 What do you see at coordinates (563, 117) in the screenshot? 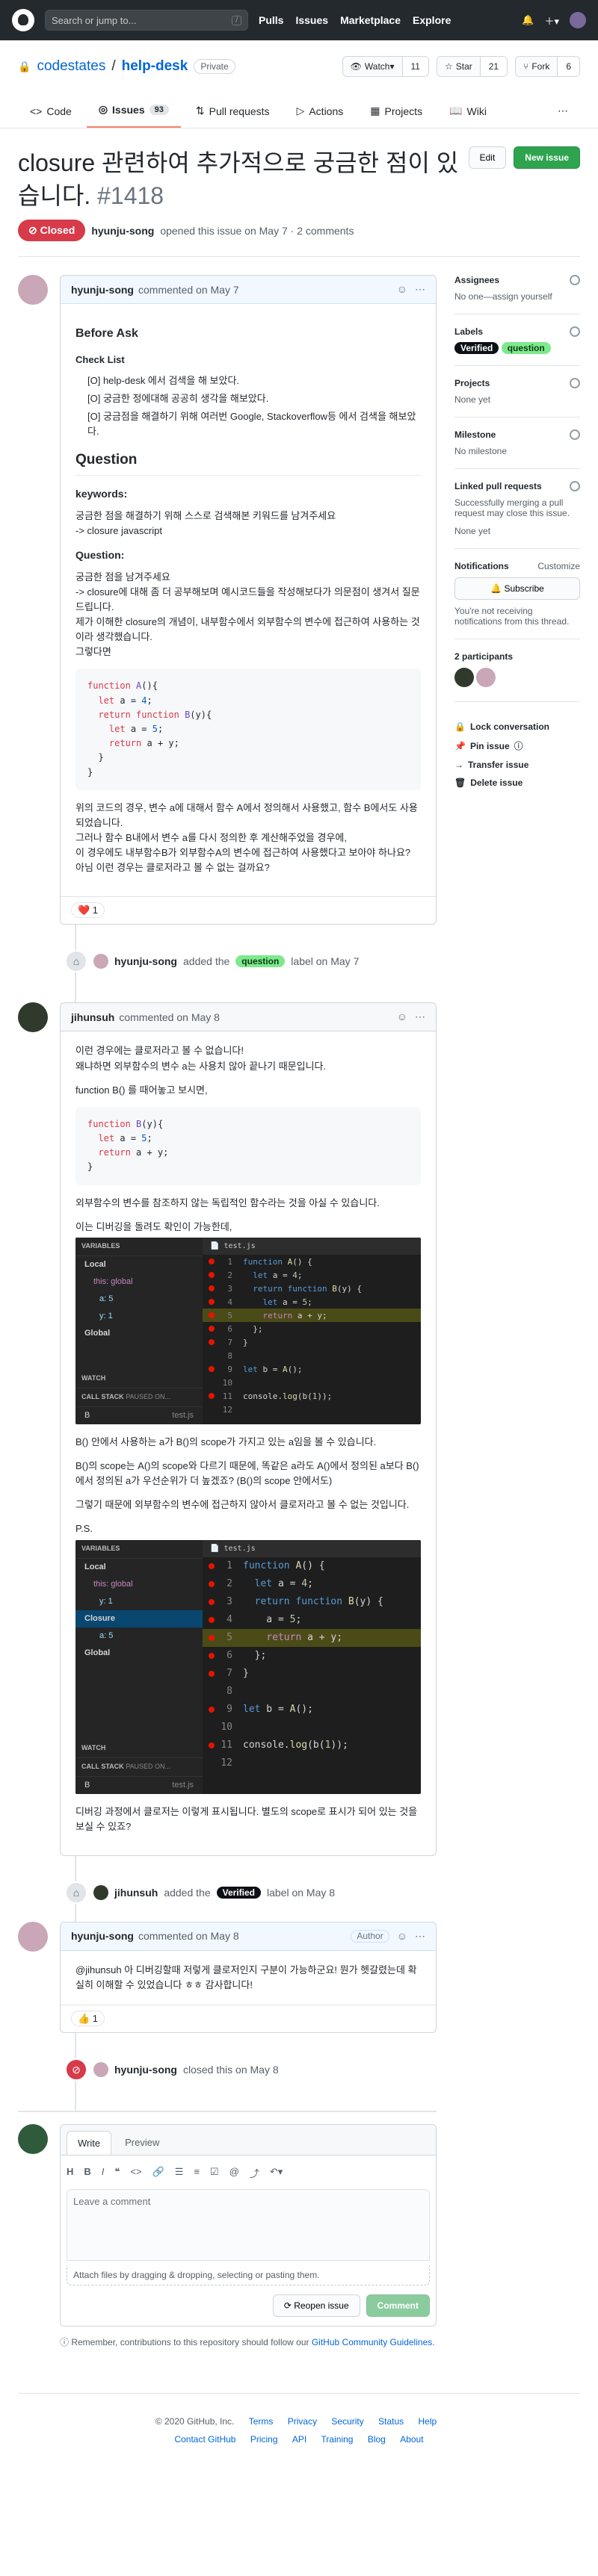
I see `more-icon: ⋯` at bounding box center [563, 117].